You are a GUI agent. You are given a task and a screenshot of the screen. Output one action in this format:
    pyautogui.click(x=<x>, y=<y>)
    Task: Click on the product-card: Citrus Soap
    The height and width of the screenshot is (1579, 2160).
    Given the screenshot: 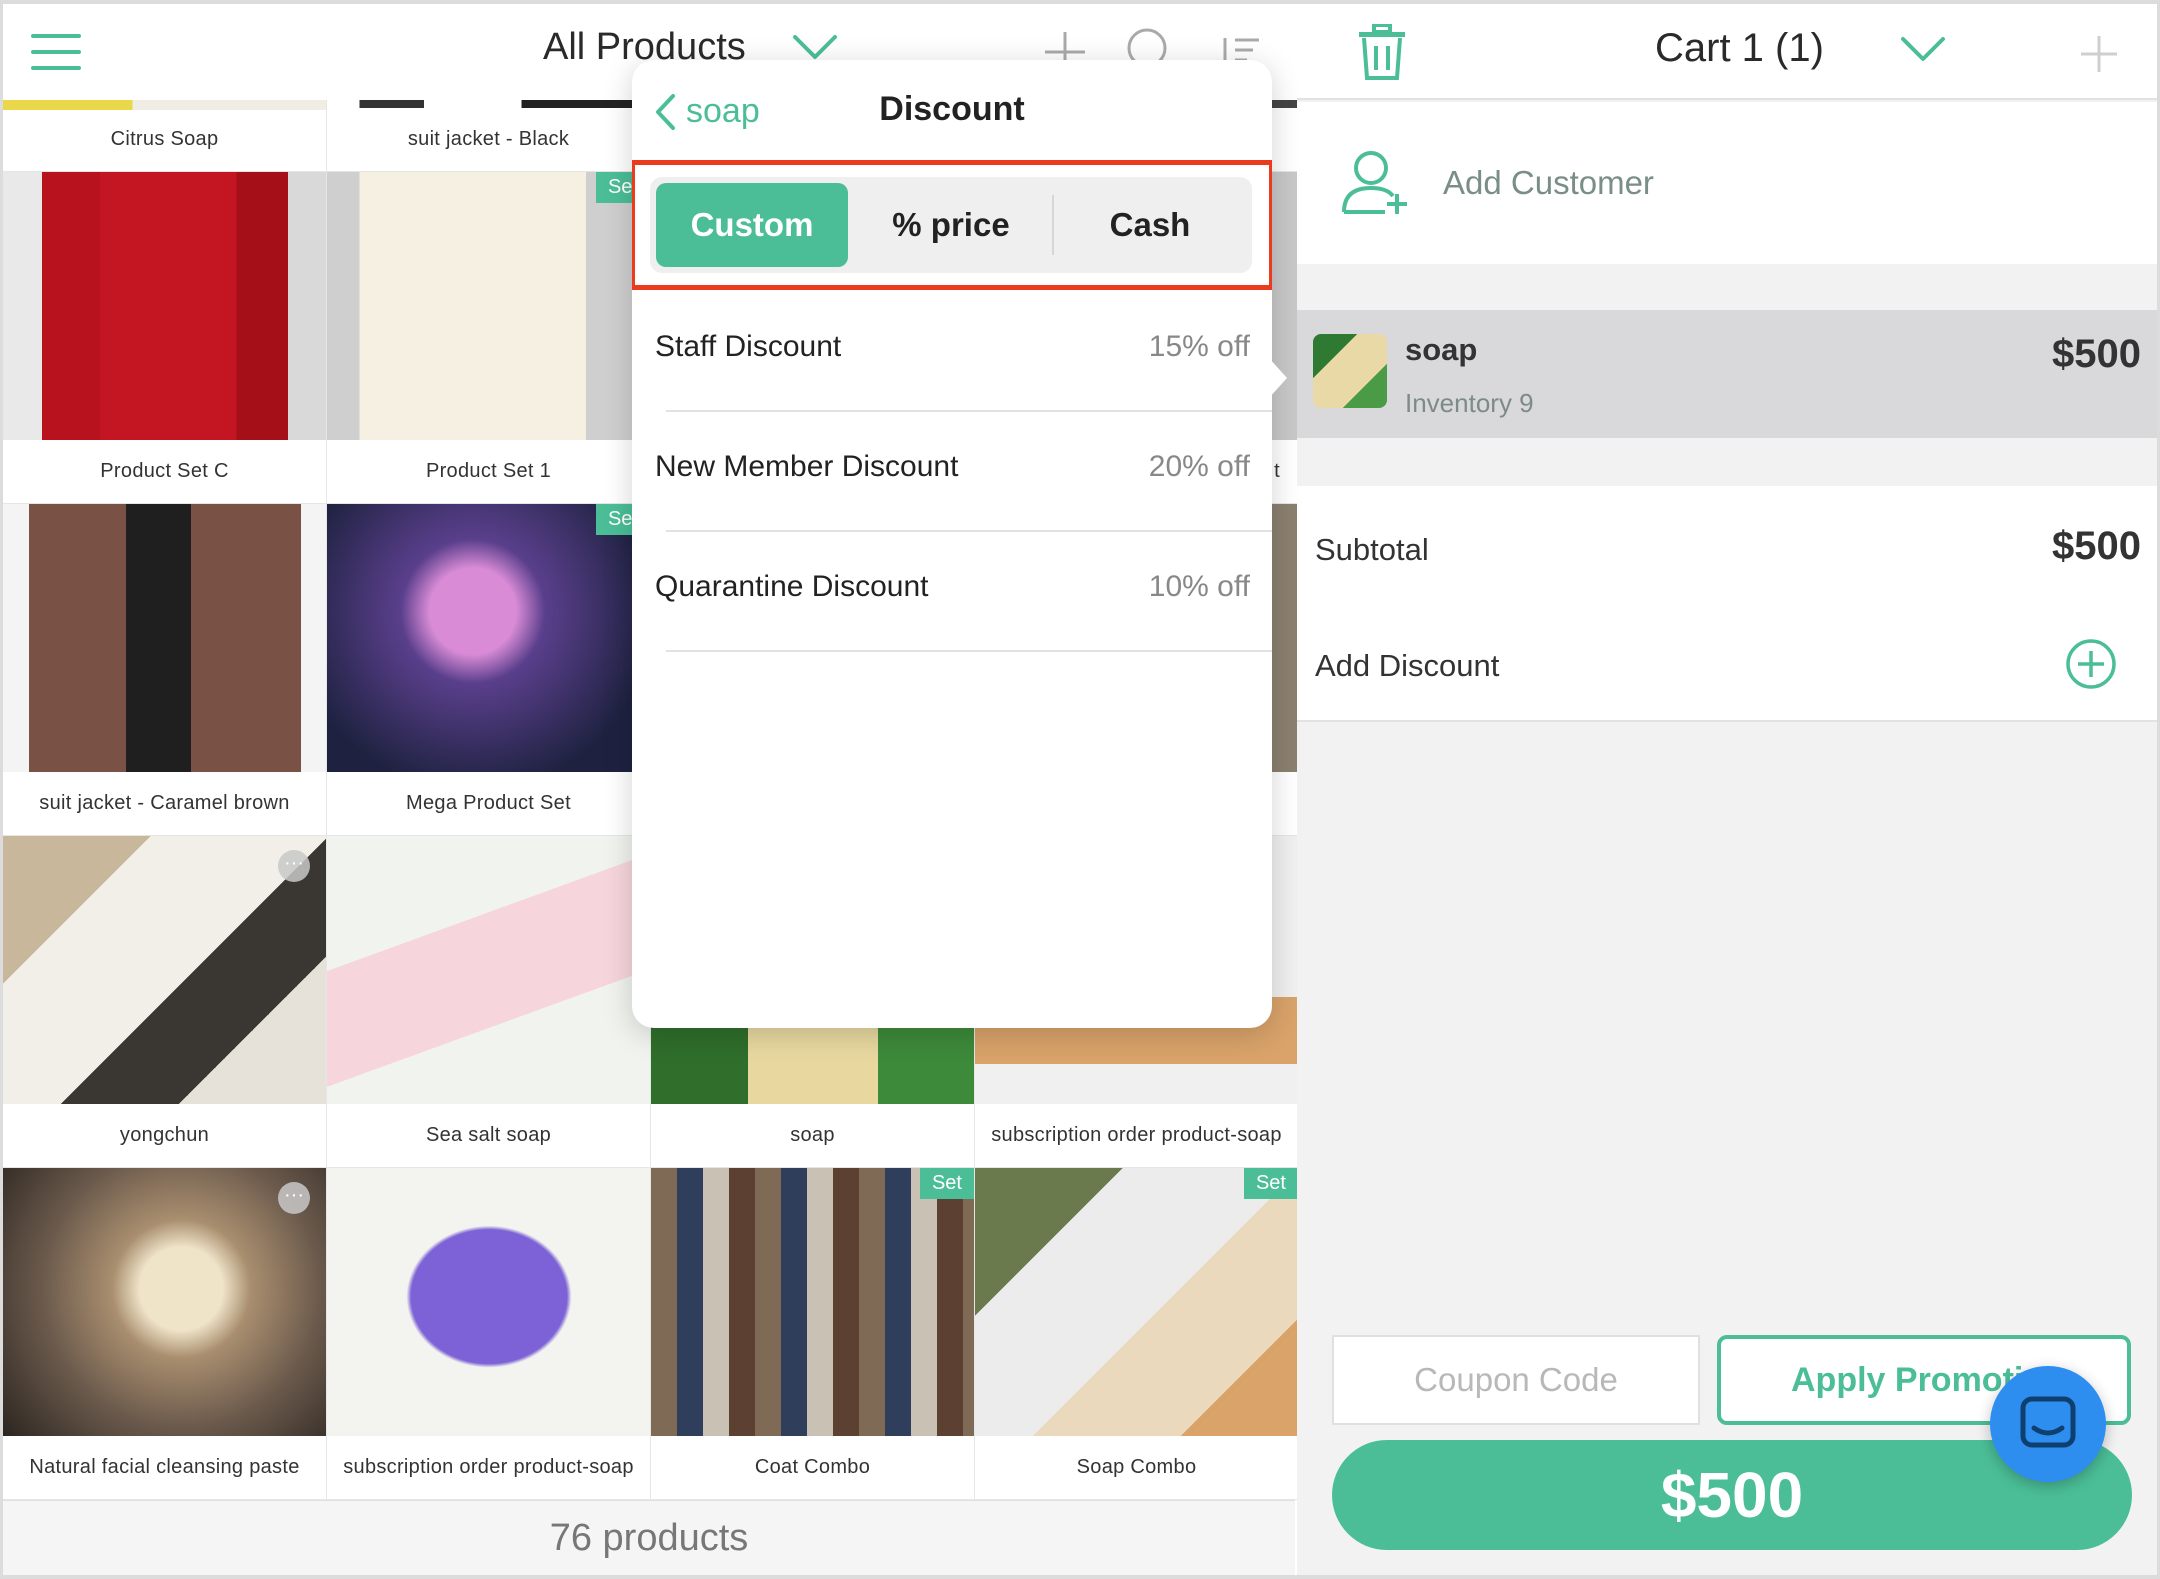 What is the action you would take?
    pyautogui.click(x=165, y=136)
    